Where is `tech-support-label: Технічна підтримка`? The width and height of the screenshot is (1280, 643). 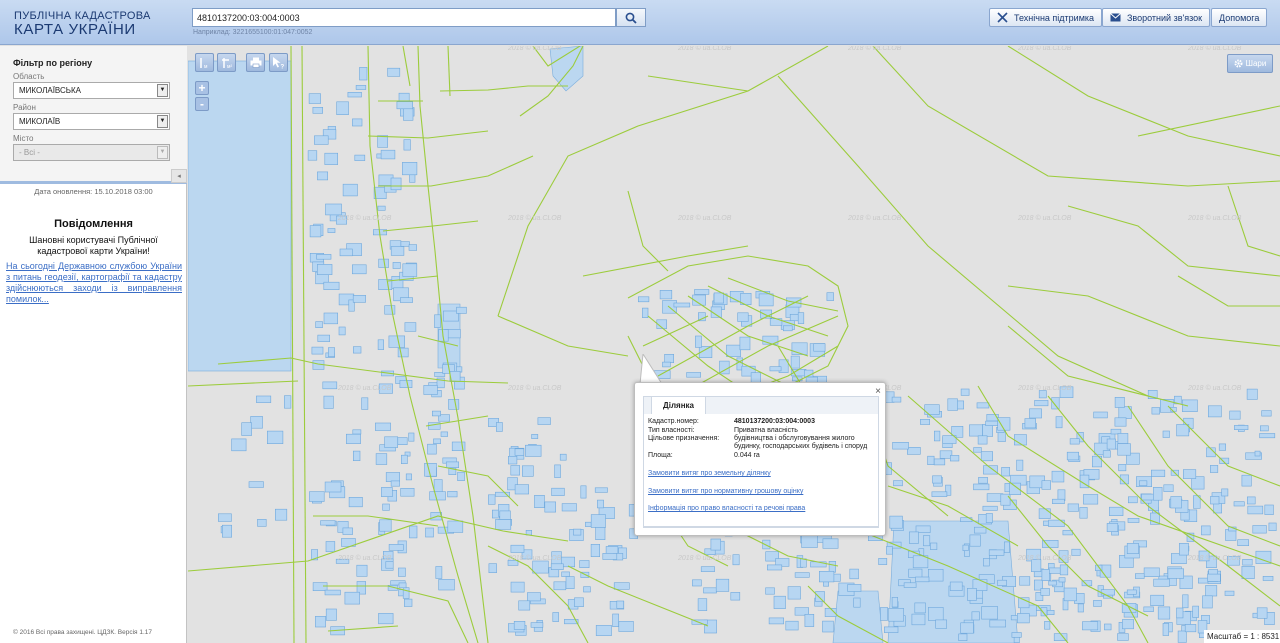 tech-support-label: Технічна підтримка is located at coordinates (1054, 17).